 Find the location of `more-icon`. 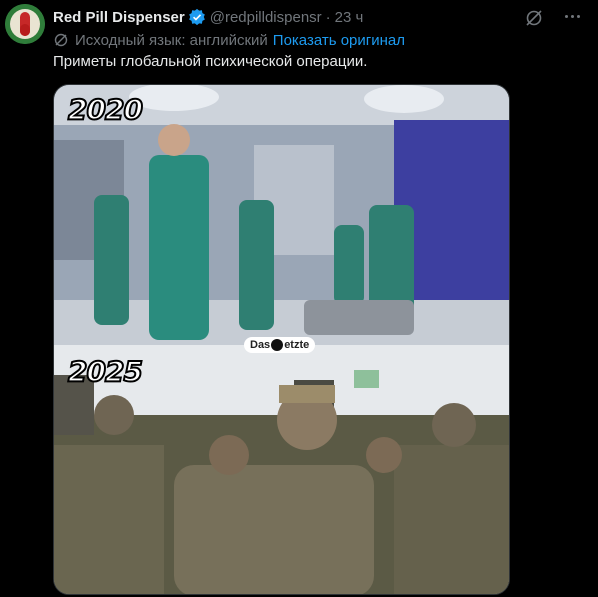

more-icon is located at coordinates (572, 16).